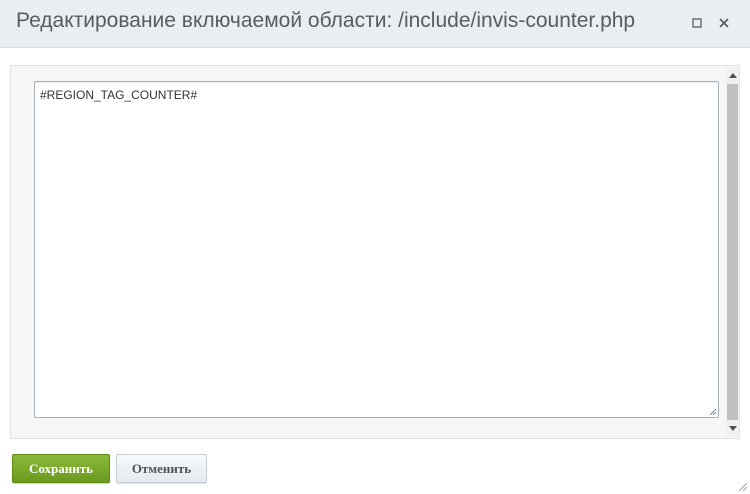  Describe the element at coordinates (161, 468) in the screenshot. I see `cancel-button: Отменить` at that location.